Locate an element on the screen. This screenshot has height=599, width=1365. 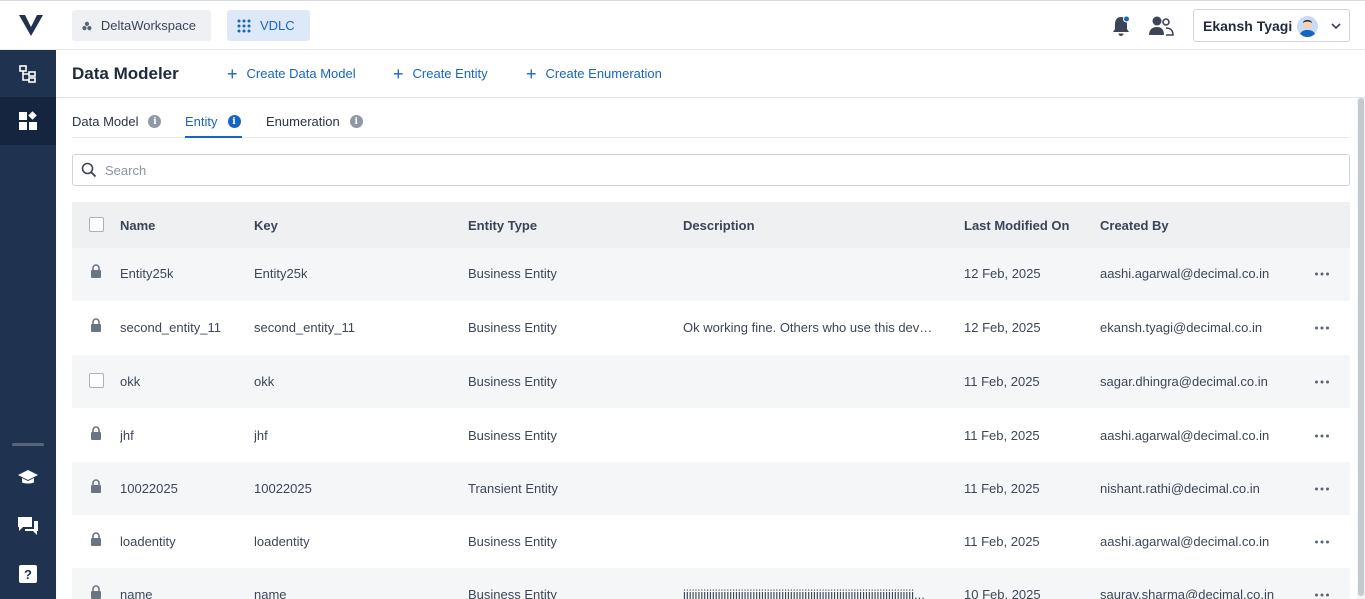
cell-created-by: saurav.sharma@decimal.co.in is located at coordinates (1187, 593).